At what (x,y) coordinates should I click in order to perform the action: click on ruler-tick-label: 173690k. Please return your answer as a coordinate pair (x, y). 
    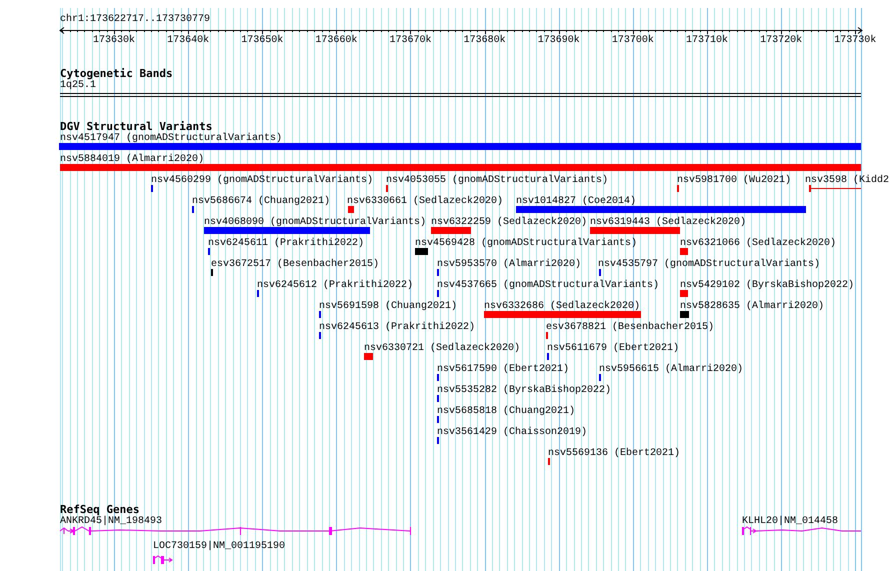
    Looking at the image, I should click on (559, 41).